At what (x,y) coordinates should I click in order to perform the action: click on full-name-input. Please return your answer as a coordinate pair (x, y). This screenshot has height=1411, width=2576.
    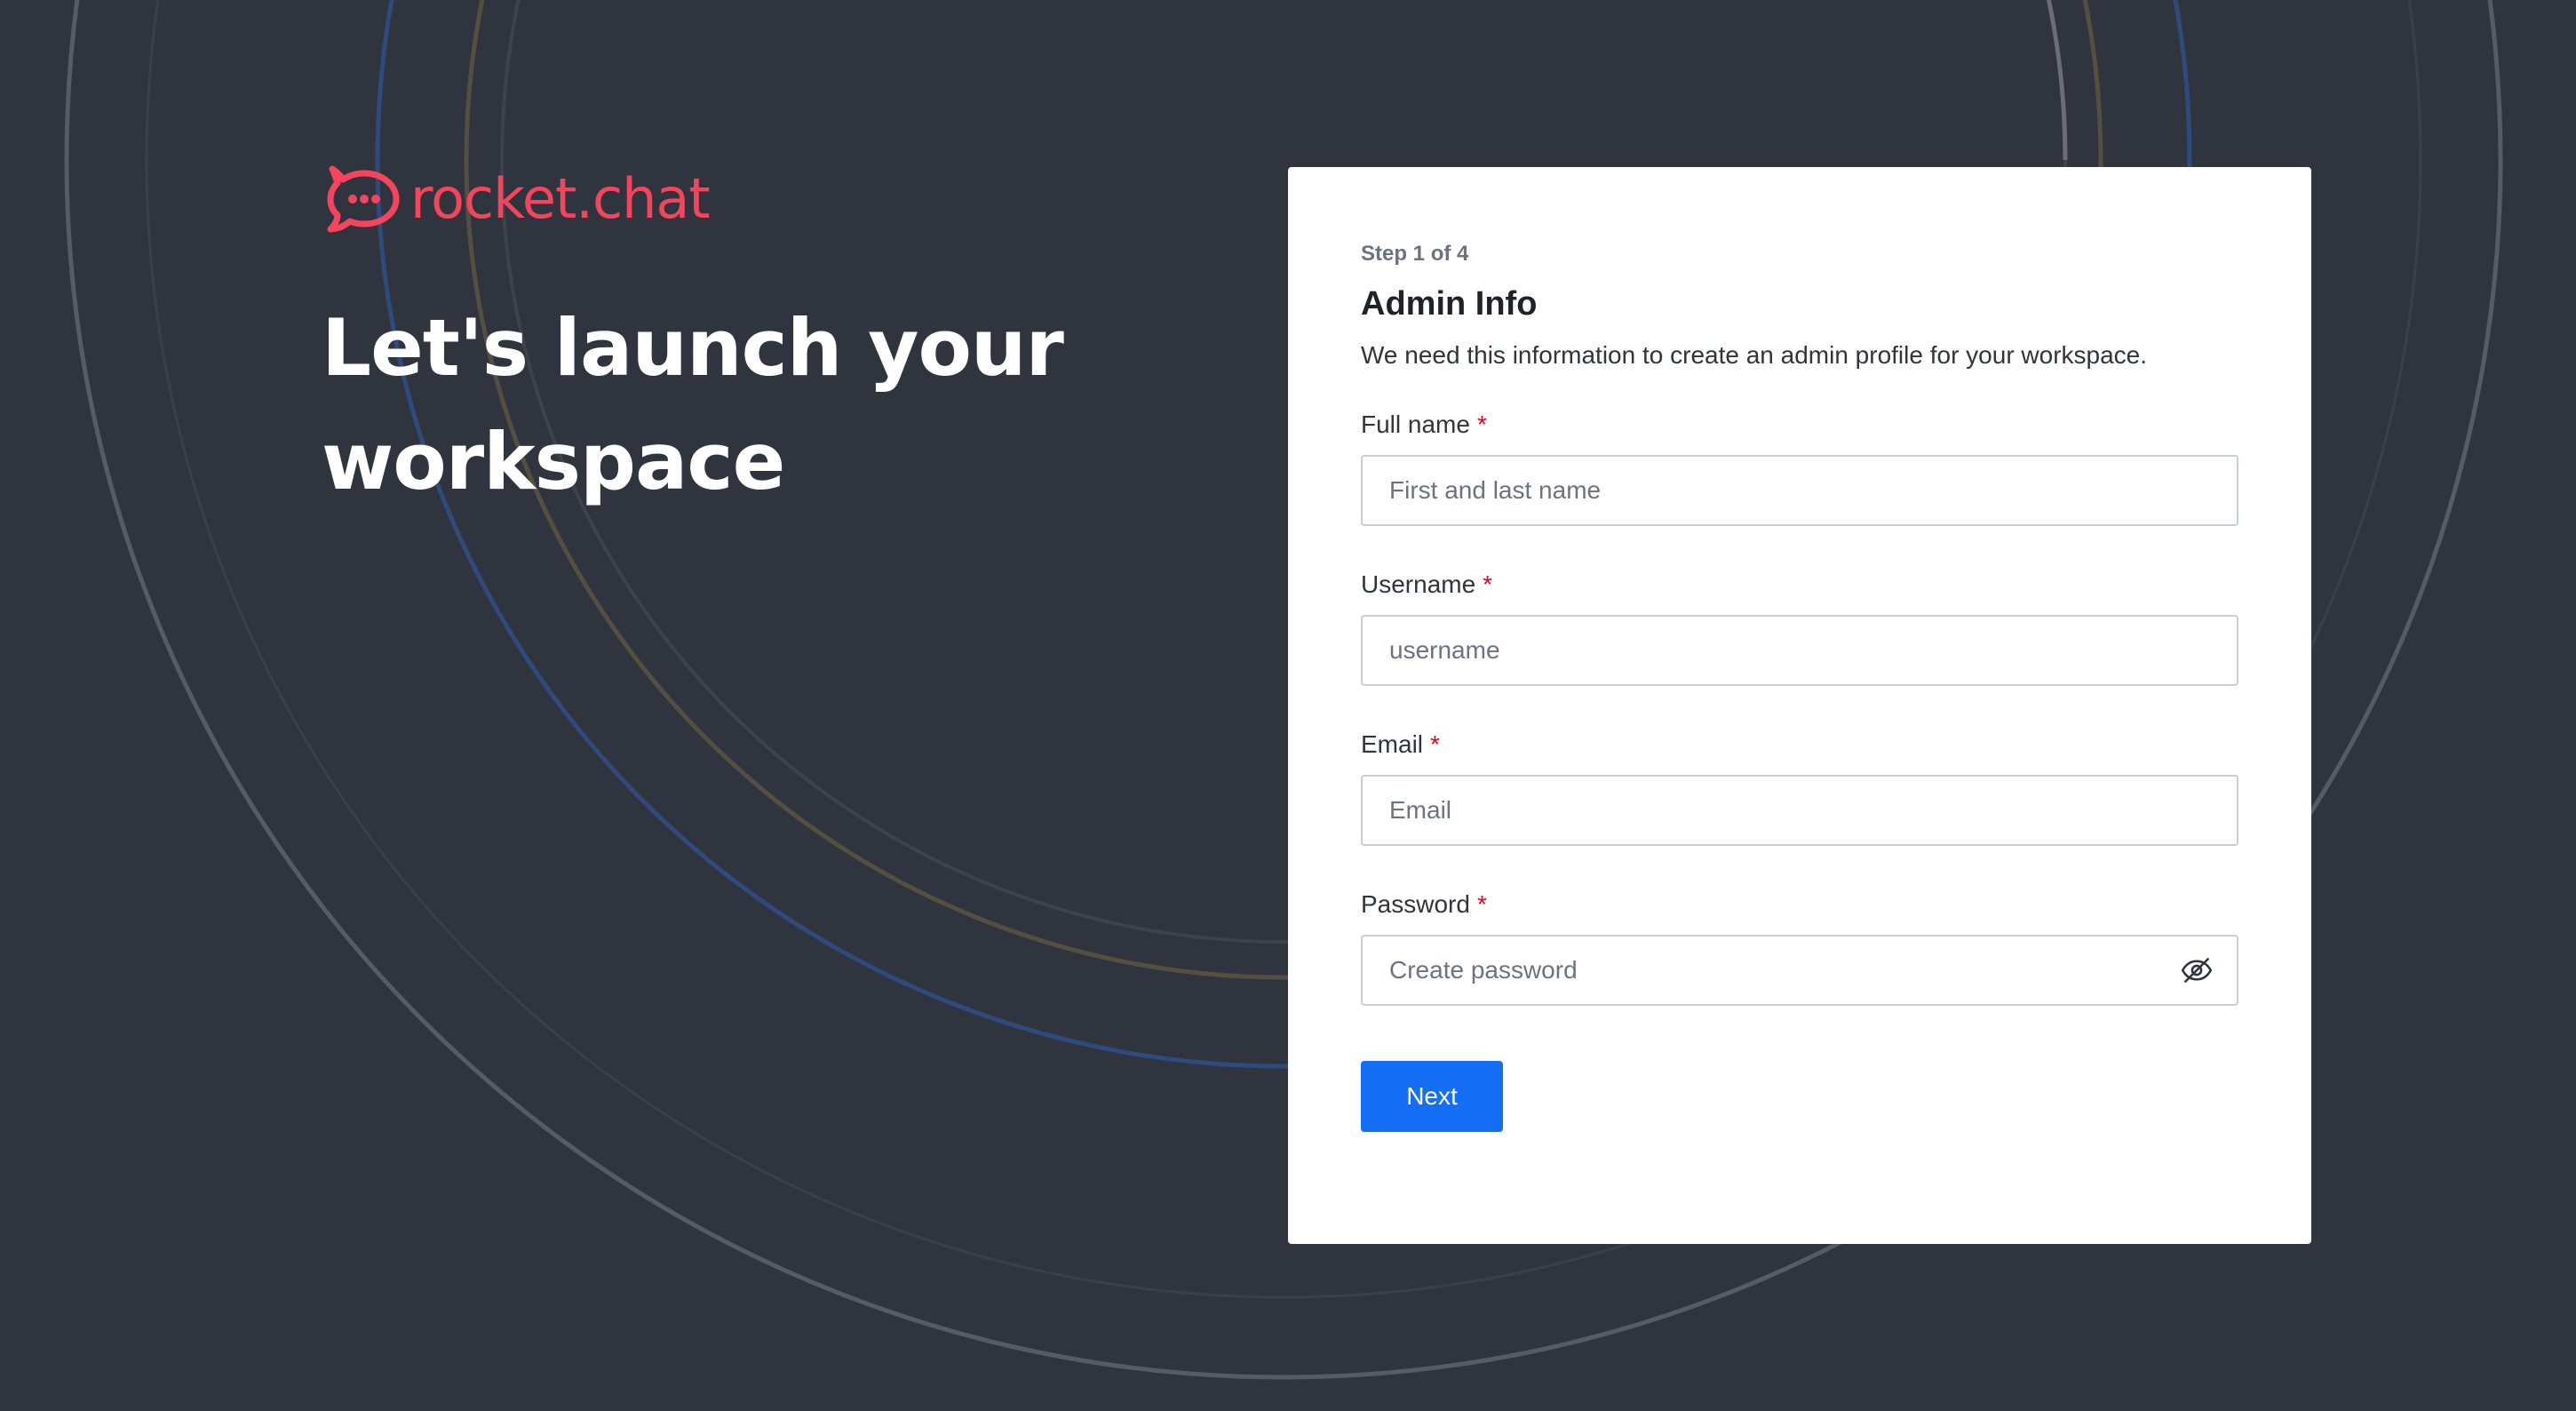
    Looking at the image, I should click on (1799, 490).